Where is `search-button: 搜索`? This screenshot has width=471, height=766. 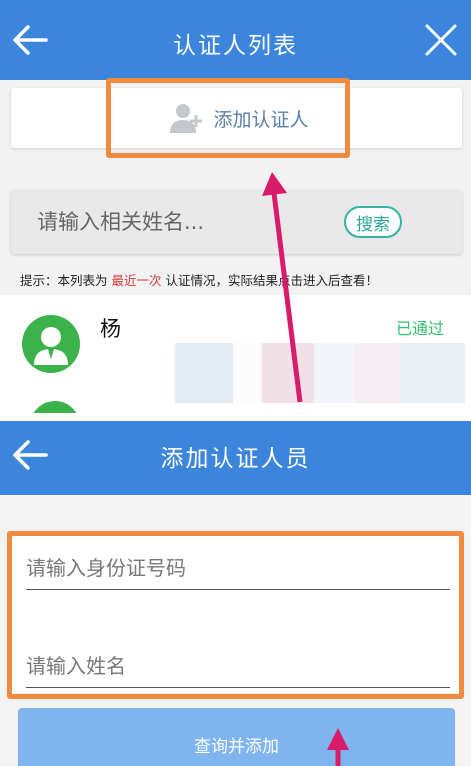
search-button: 搜索 is located at coordinates (373, 222).